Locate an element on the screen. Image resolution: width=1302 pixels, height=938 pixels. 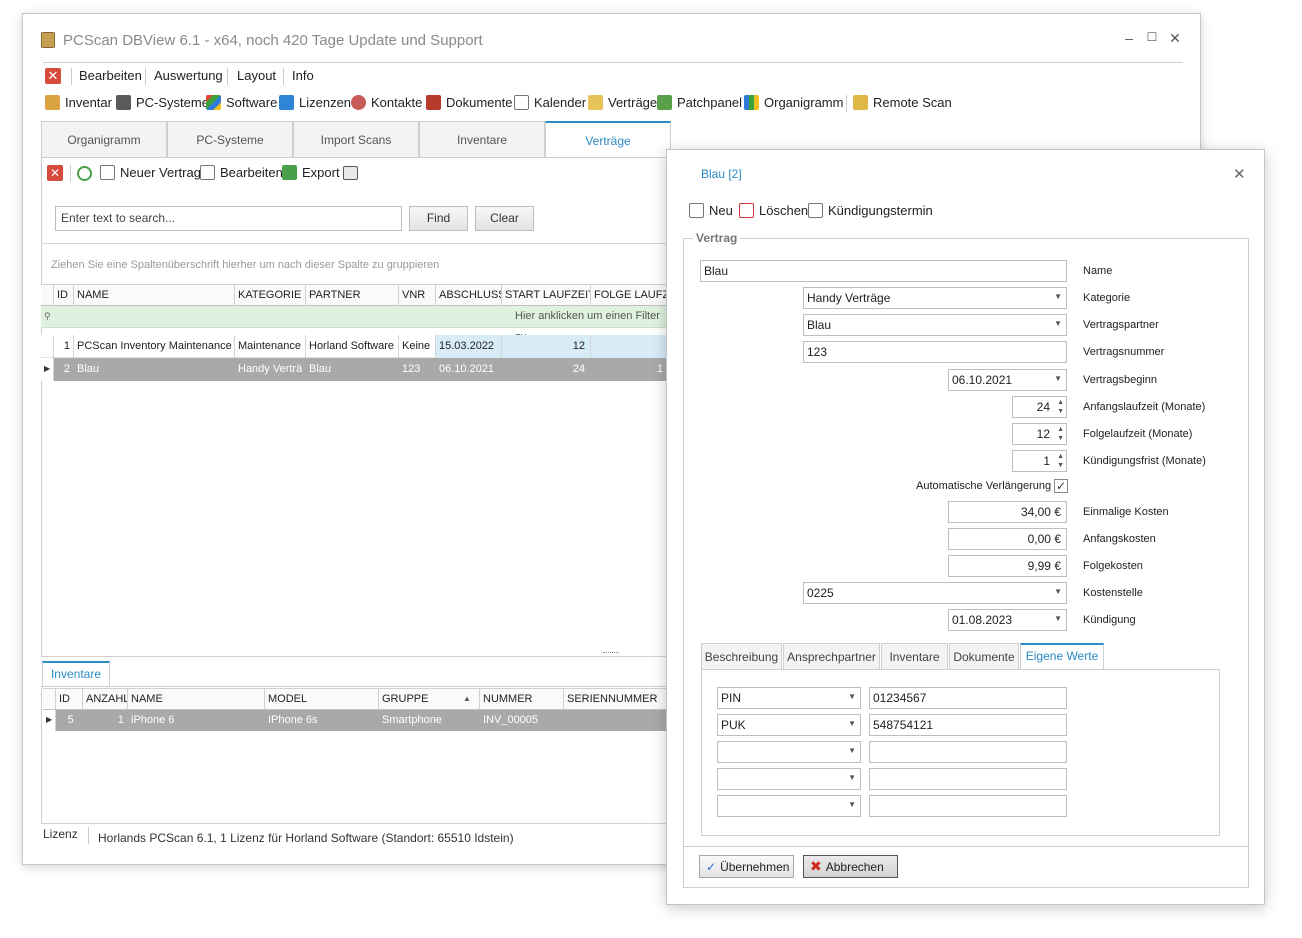
tab-ansprechpartner: Ansprechpartner is located at coordinates (831, 656).